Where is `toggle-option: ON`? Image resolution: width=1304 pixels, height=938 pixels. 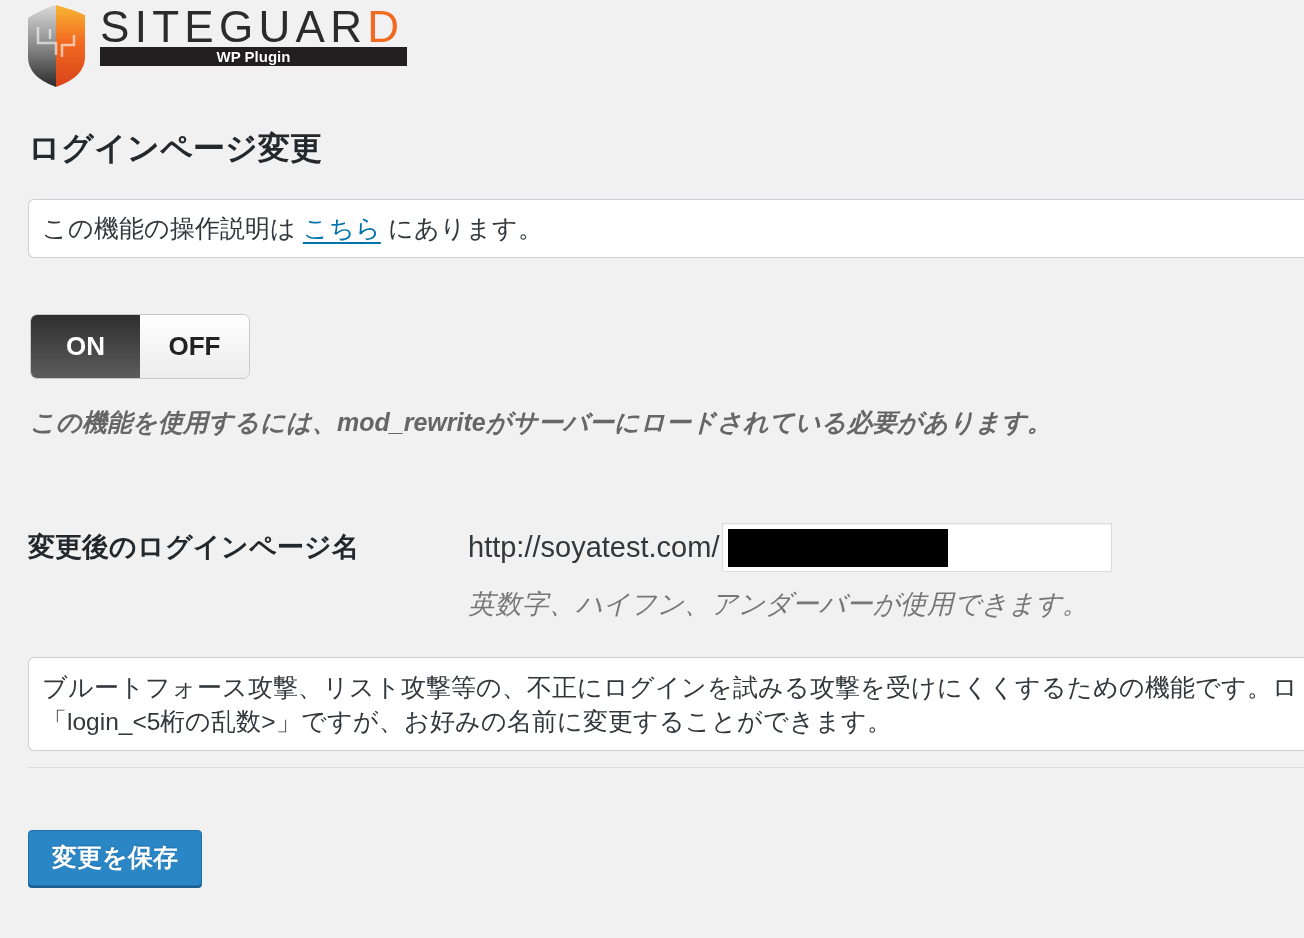
toggle-option: ON is located at coordinates (85, 346).